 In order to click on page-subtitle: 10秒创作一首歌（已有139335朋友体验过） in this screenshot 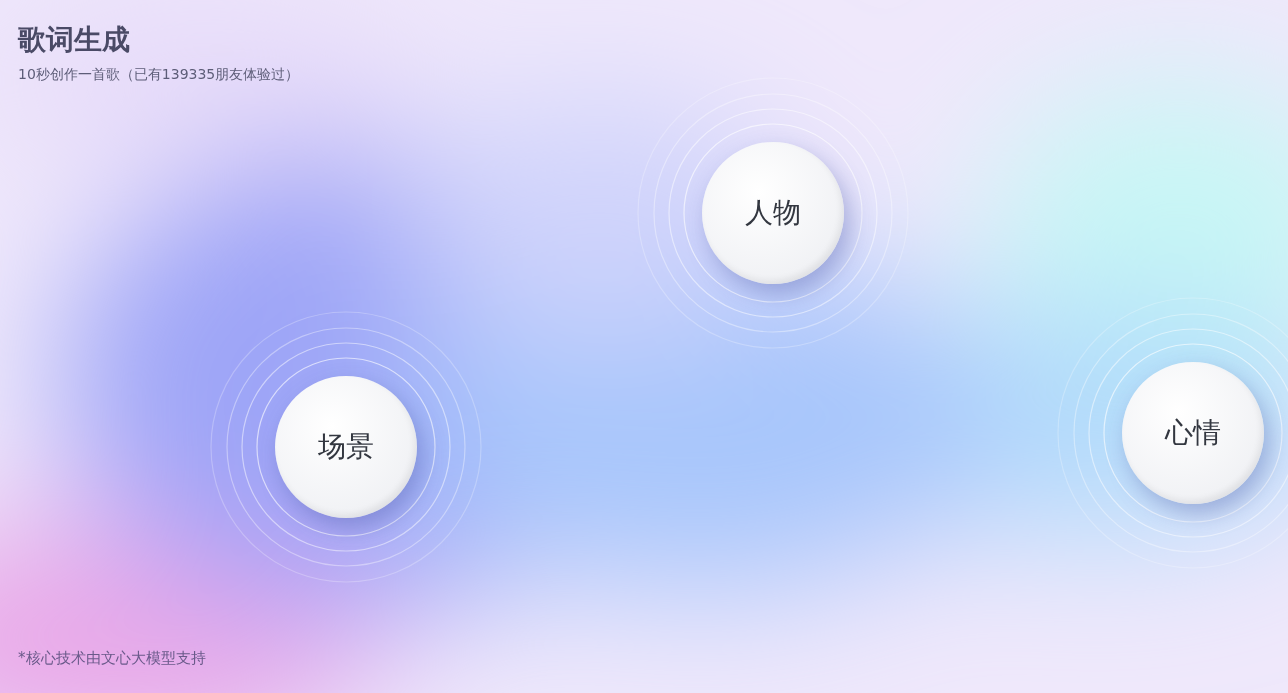, I will do `click(159, 74)`.